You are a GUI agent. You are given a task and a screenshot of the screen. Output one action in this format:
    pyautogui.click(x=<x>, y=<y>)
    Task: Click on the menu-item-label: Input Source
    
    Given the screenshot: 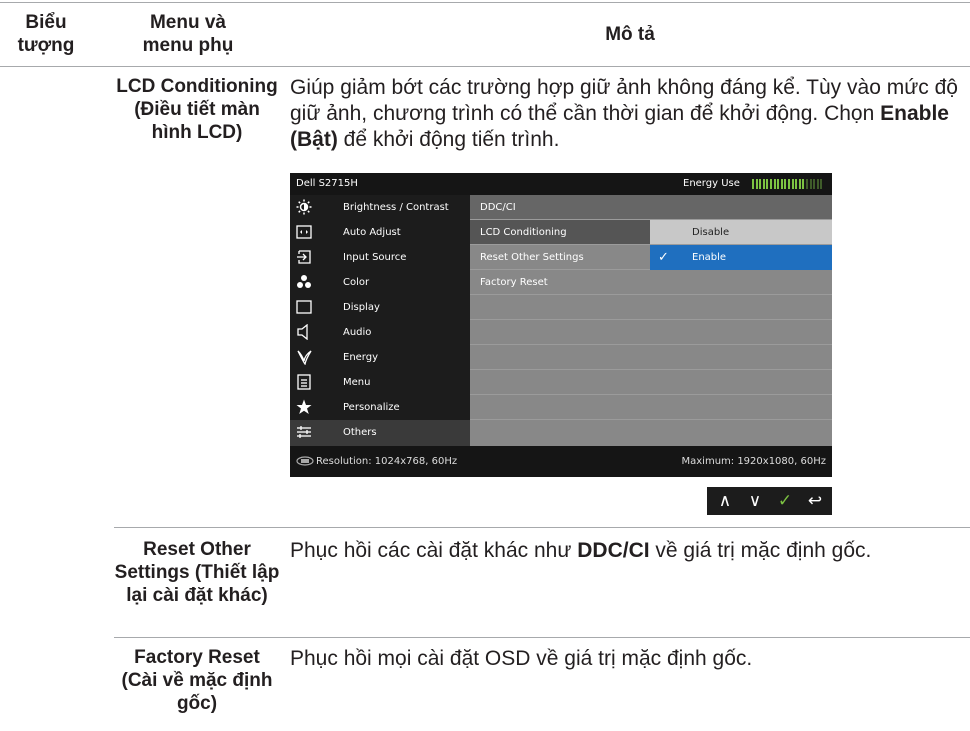 What is the action you would take?
    pyautogui.click(x=375, y=257)
    